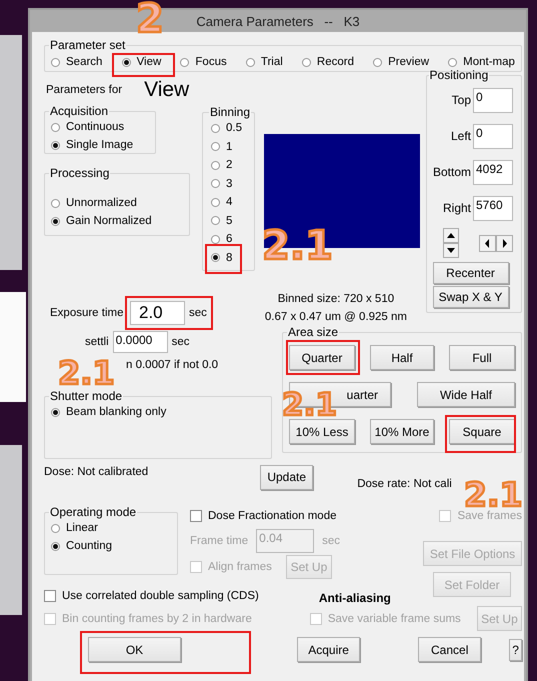  What do you see at coordinates (111, 528) in the screenshot?
I see `radio-button: Linear` at bounding box center [111, 528].